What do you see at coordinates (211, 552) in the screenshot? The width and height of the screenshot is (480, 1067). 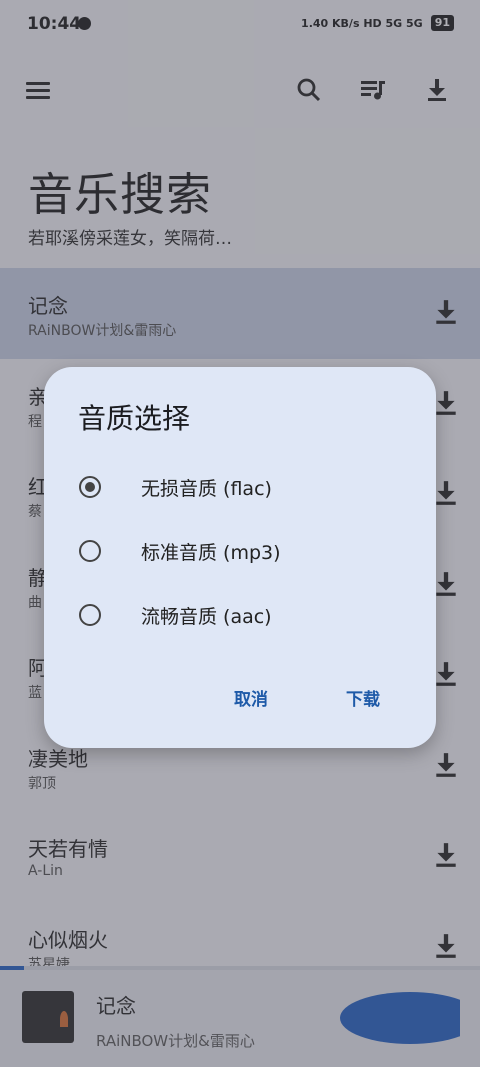 I see `option-label: 标准音质 (mp3)` at bounding box center [211, 552].